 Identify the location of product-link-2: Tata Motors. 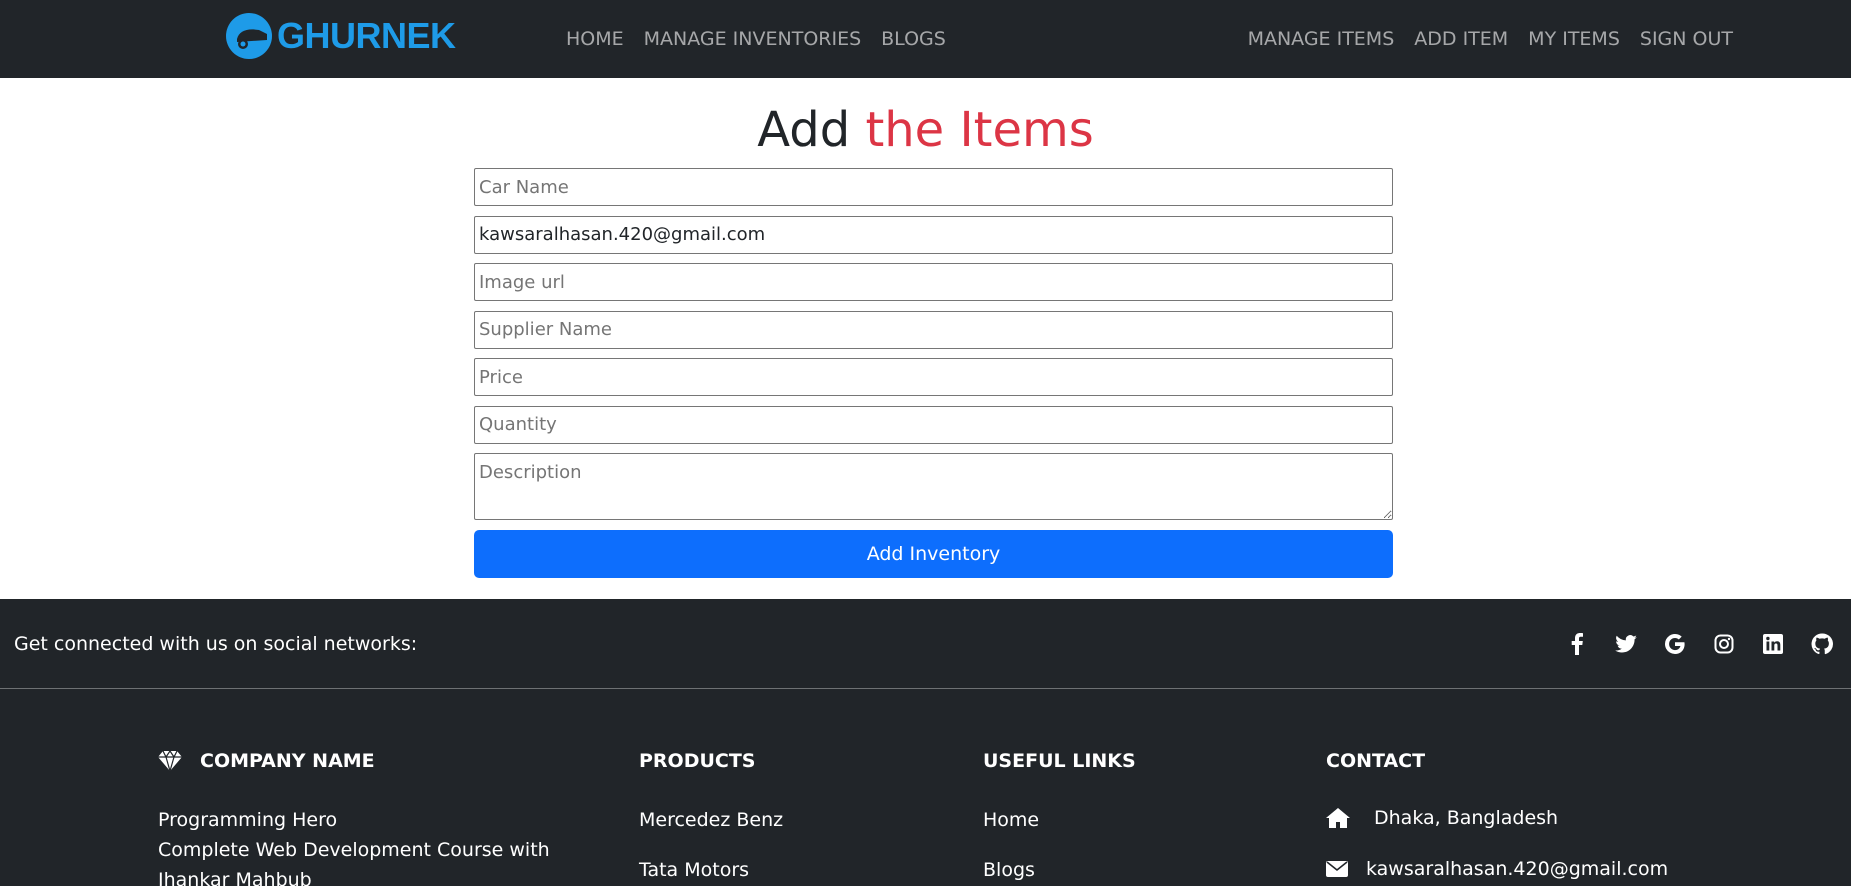
(711, 870).